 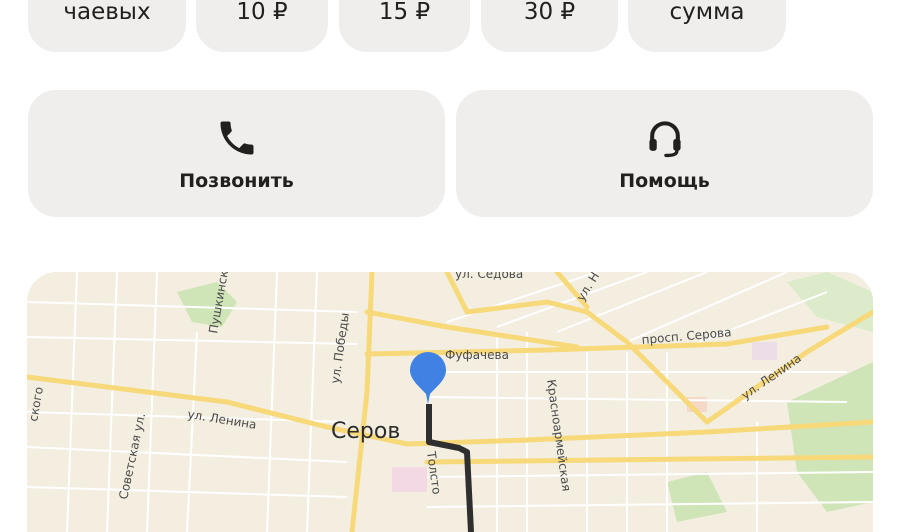 I want to click on tip-chip-10: 10 ₽, so click(x=262, y=26).